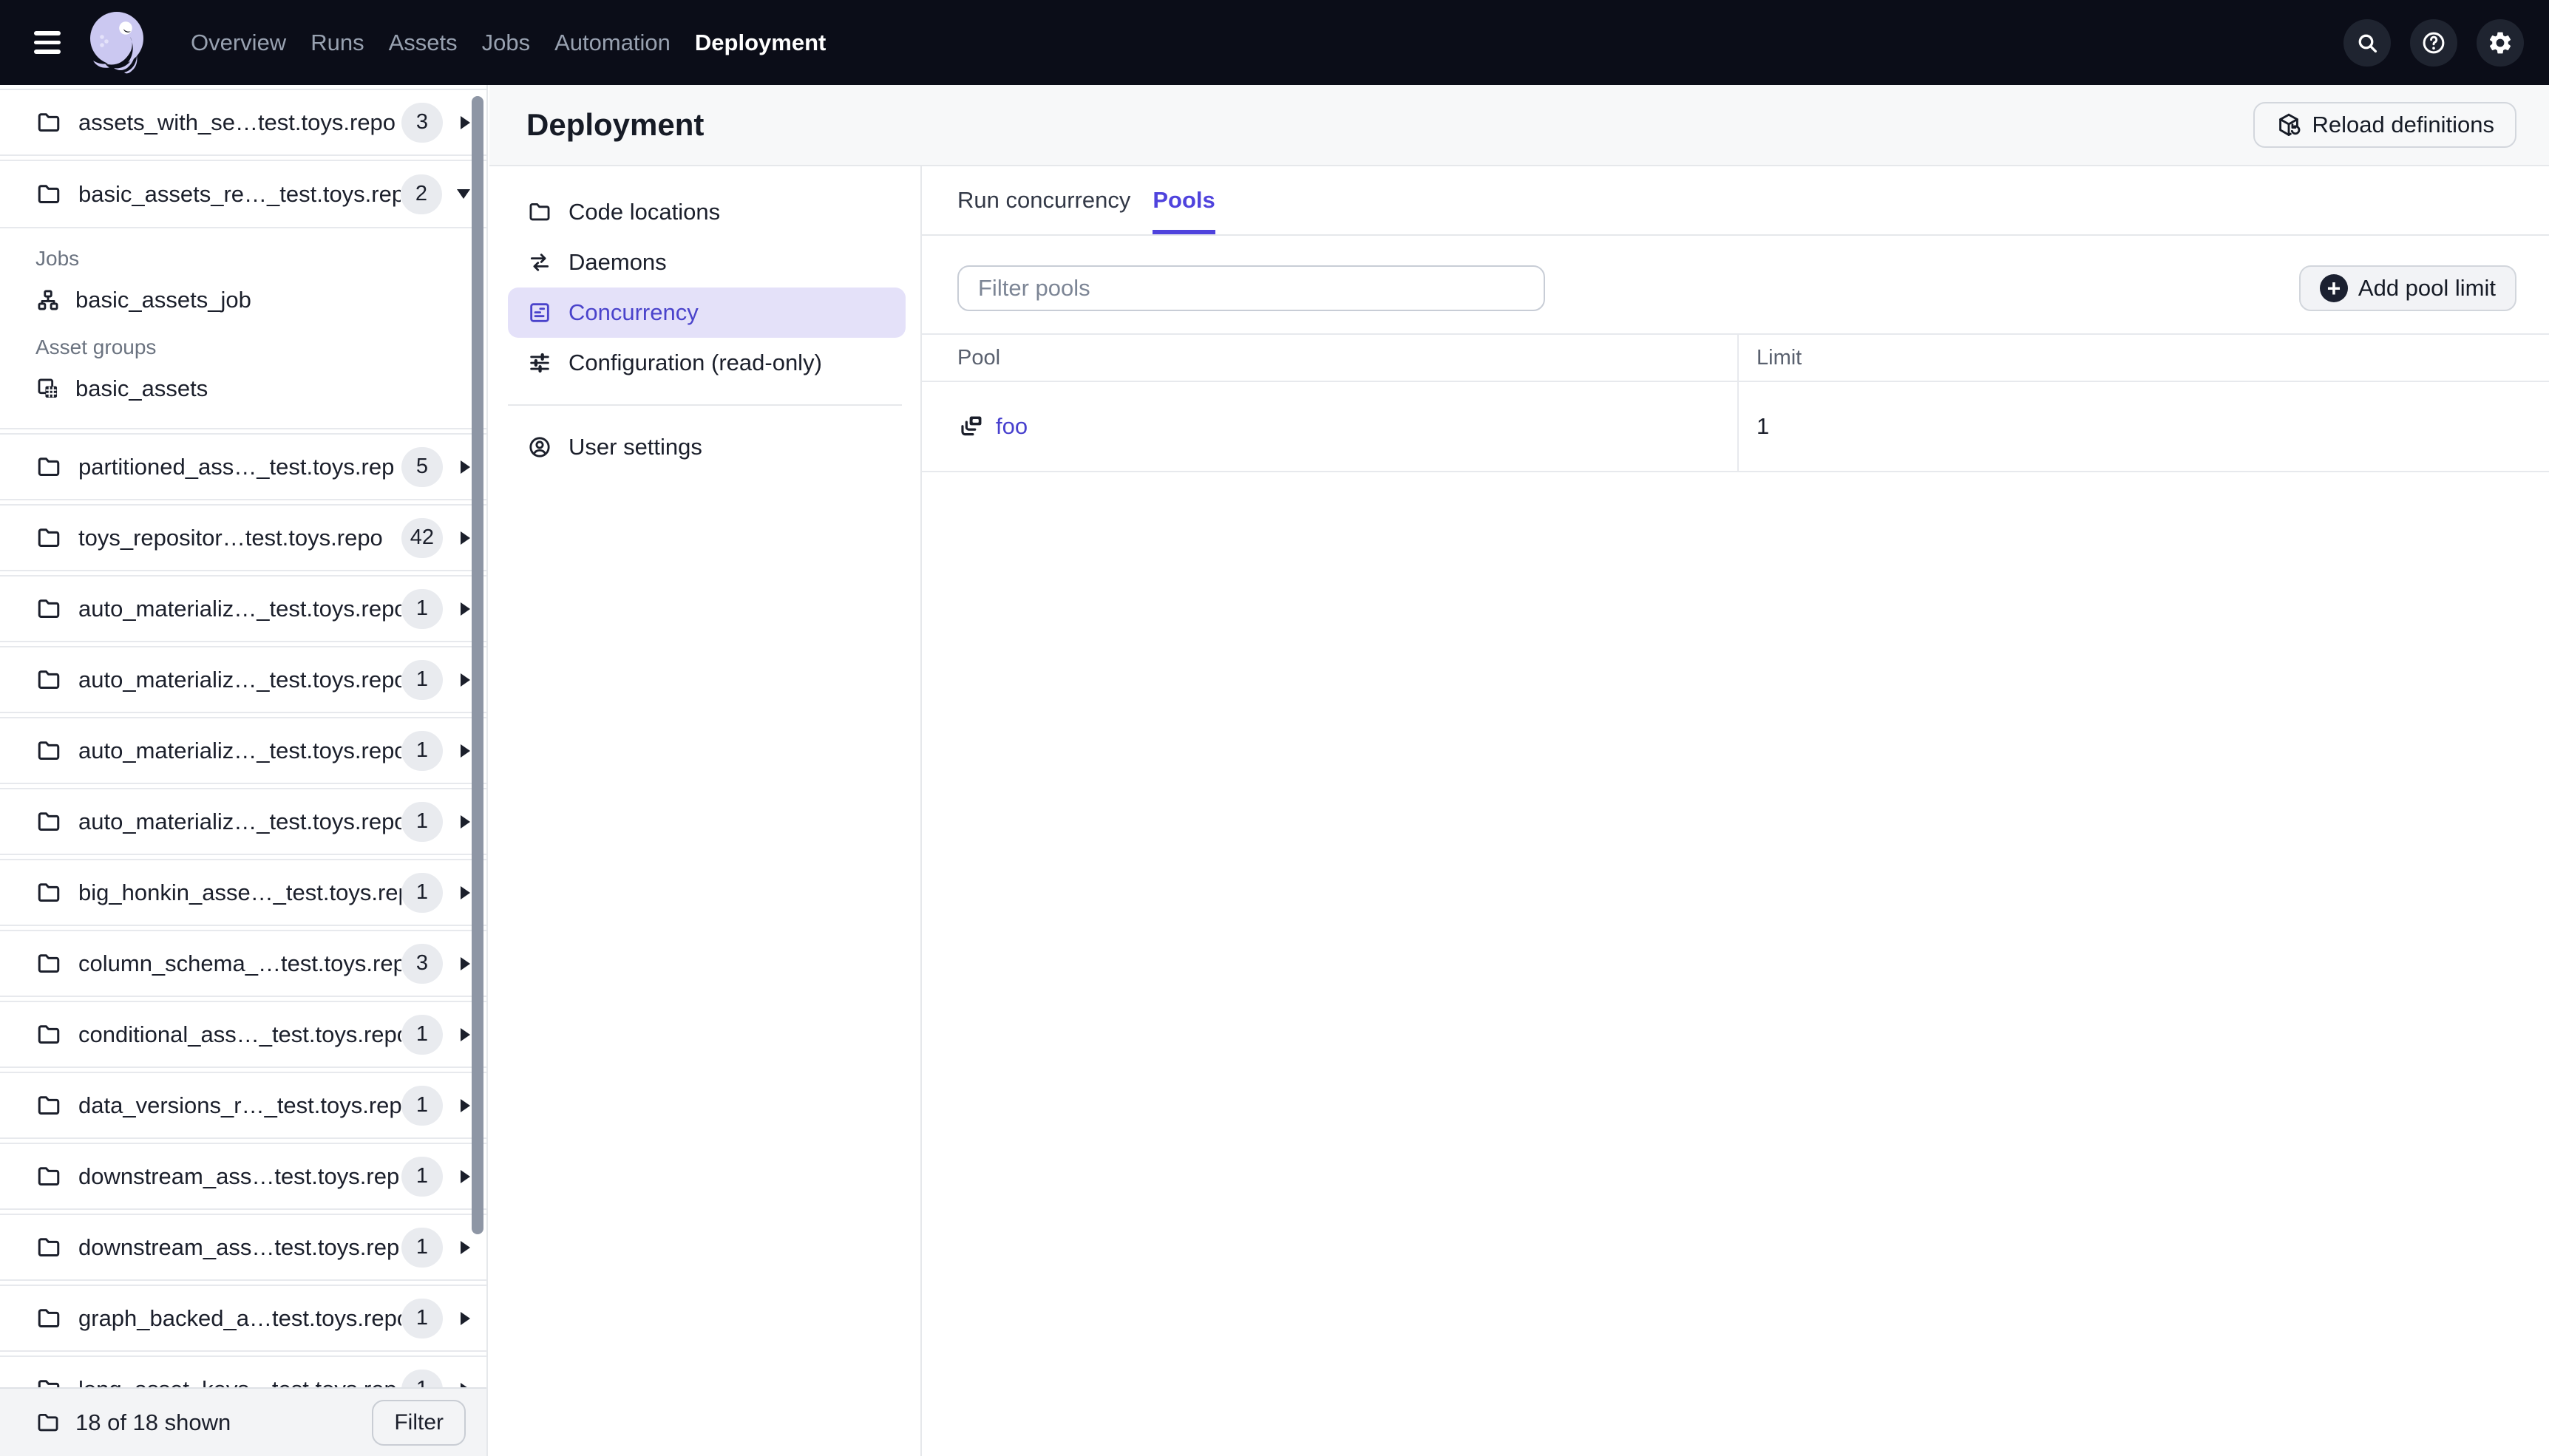 Image resolution: width=2549 pixels, height=1456 pixels. Describe the element at coordinates (707, 262) in the screenshot. I see `nav-item-daemons: Daemons` at that location.